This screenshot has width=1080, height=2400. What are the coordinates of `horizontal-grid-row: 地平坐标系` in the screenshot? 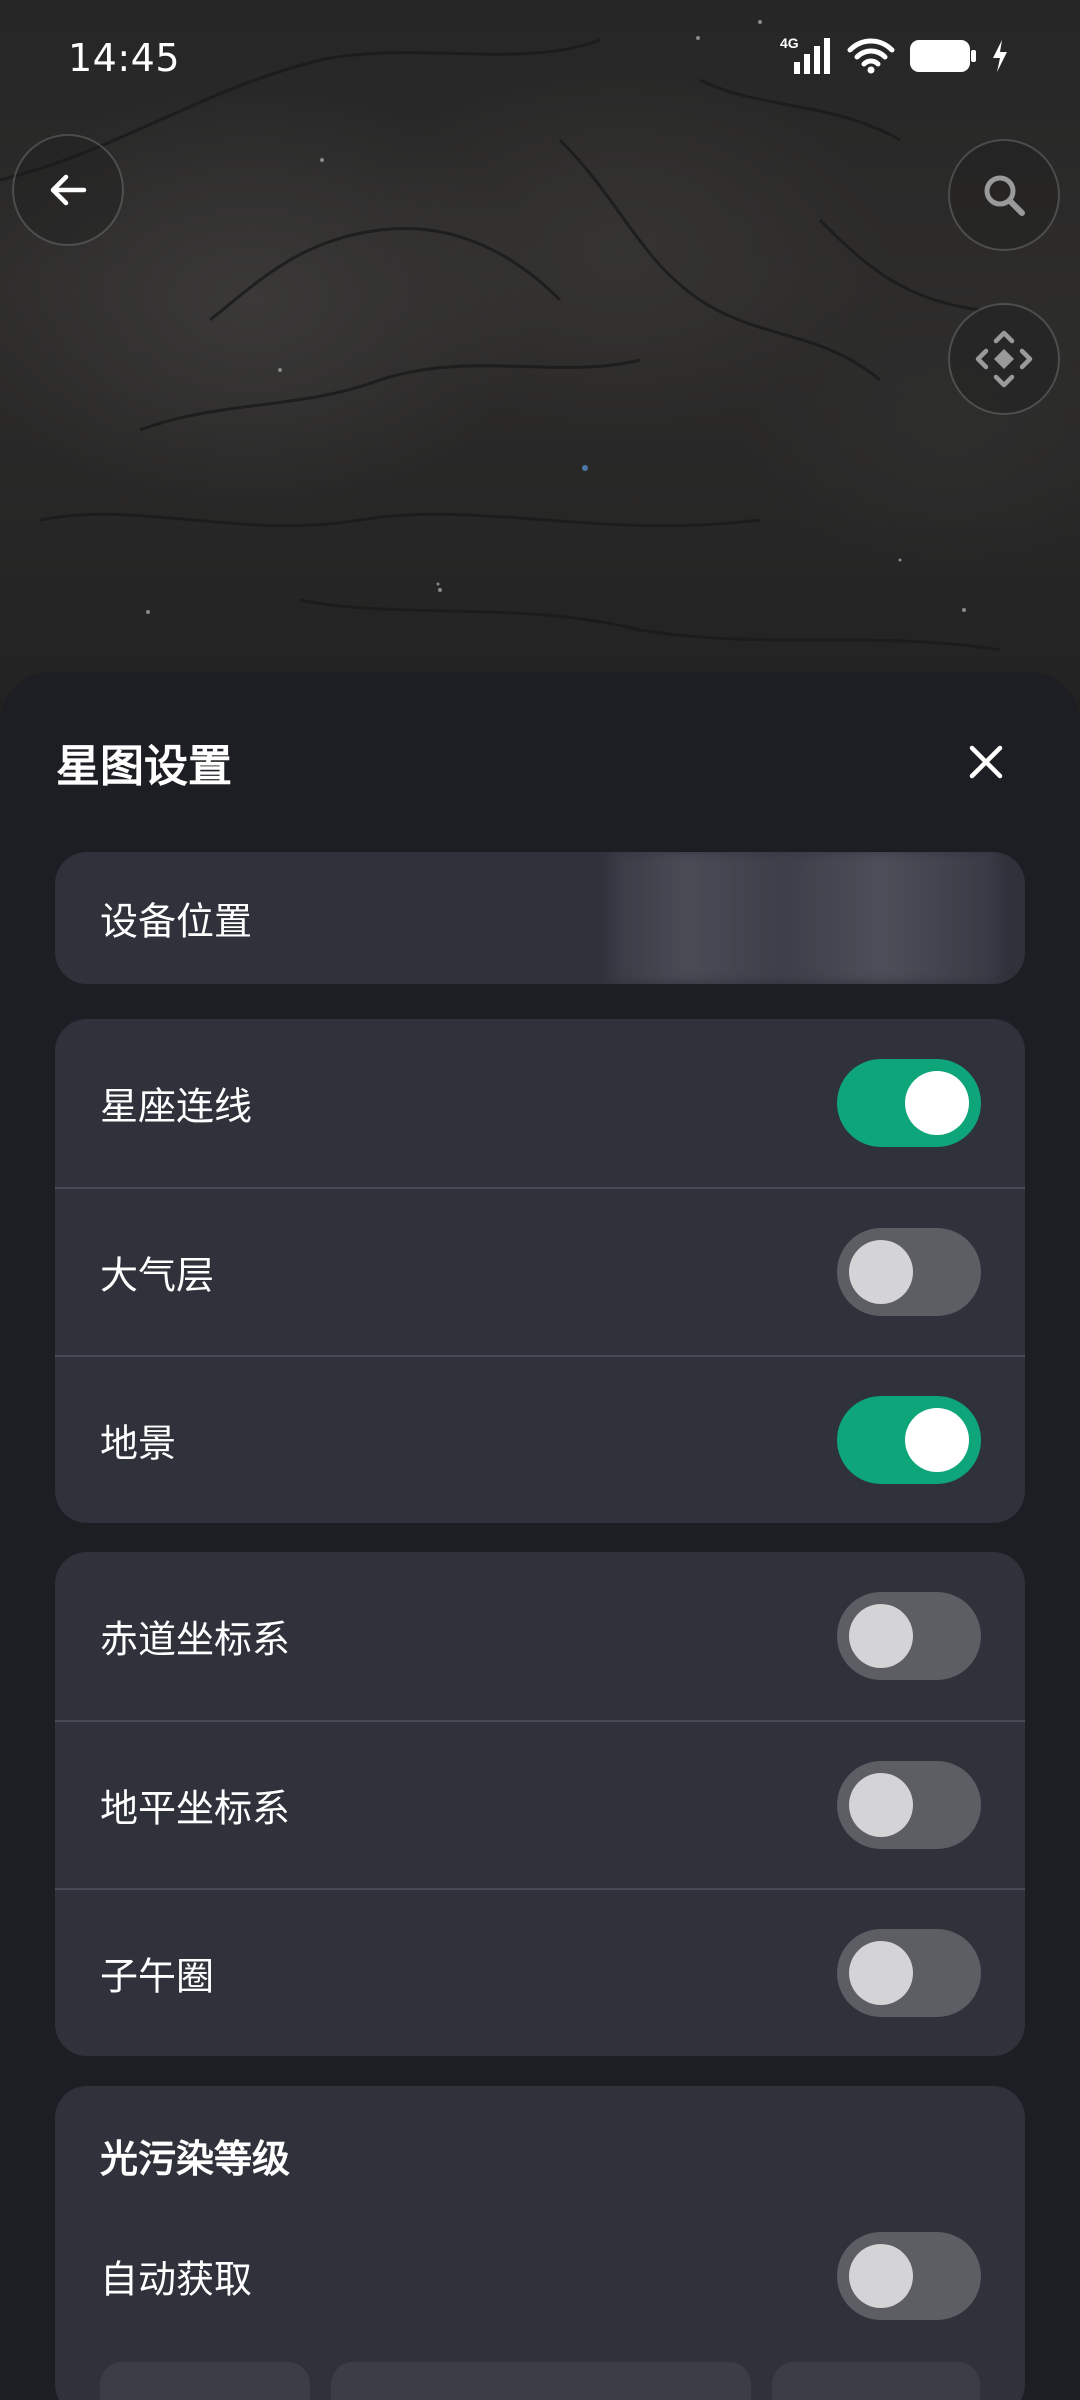 It's located at (540, 1804).